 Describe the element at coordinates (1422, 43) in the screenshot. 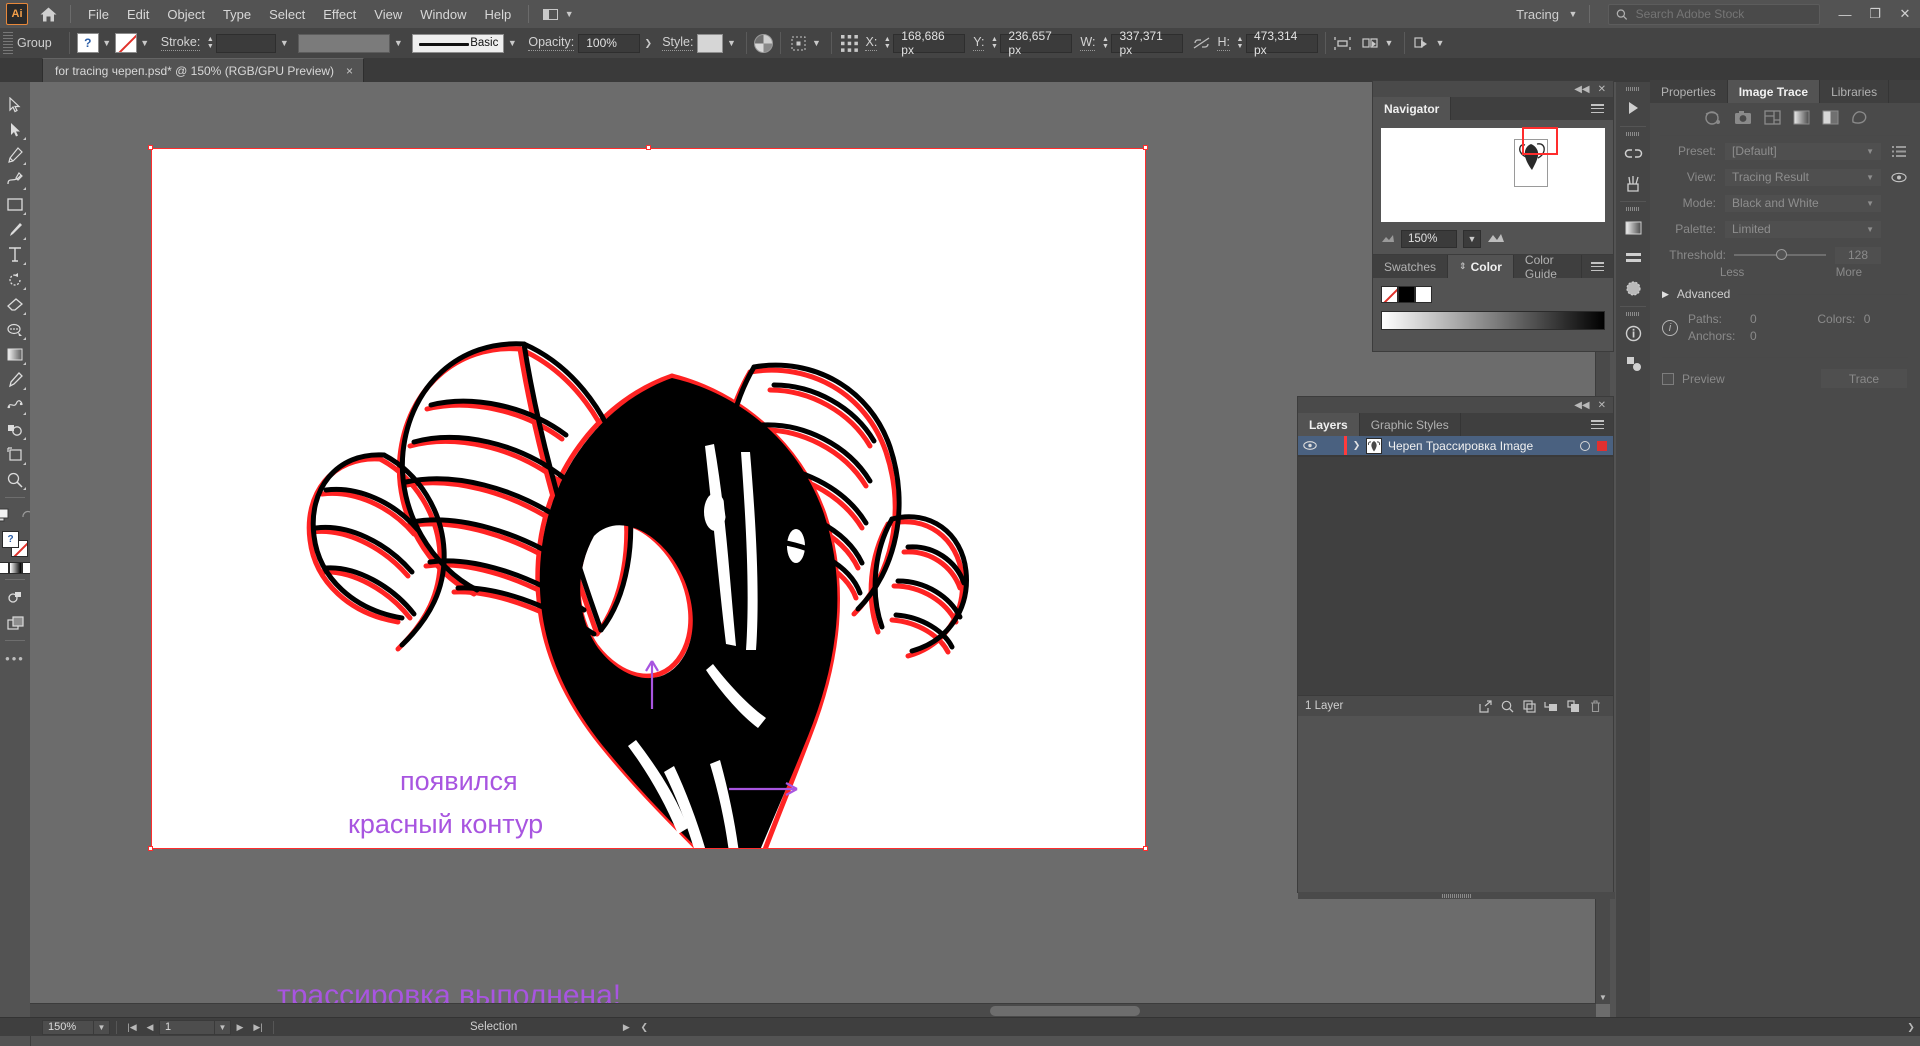

I see `isolate-selection-icon` at that location.